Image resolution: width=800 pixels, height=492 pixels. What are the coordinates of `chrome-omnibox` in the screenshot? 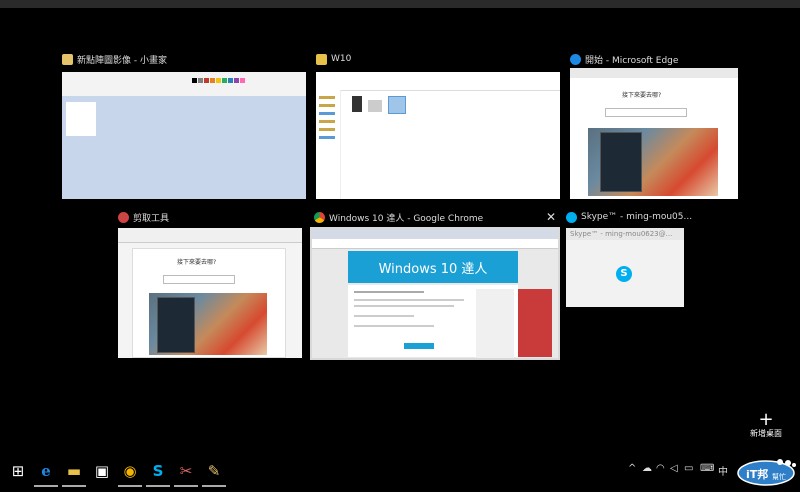 It's located at (435, 244).